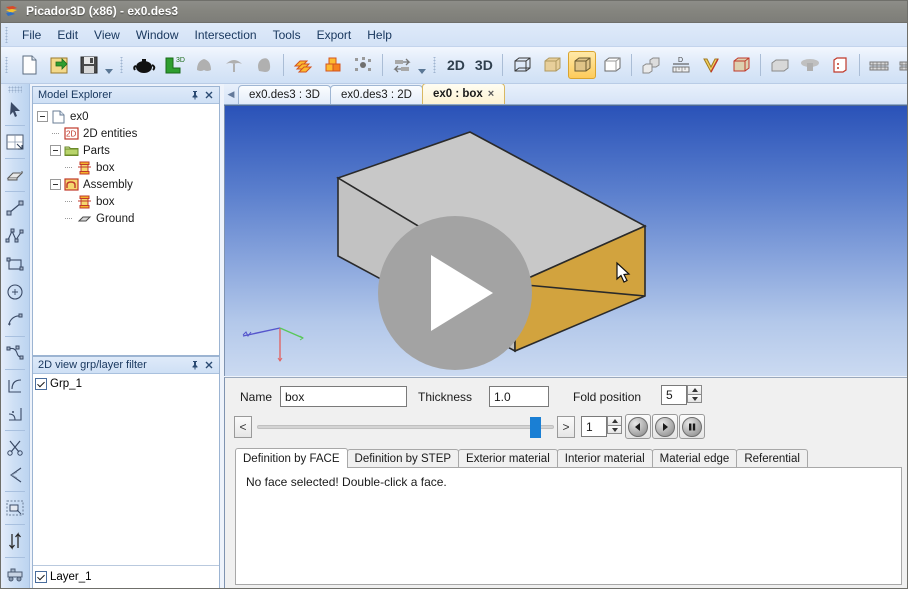 This screenshot has height=589, width=908. What do you see at coordinates (15, 320) in the screenshot?
I see `arc-icon` at bounding box center [15, 320].